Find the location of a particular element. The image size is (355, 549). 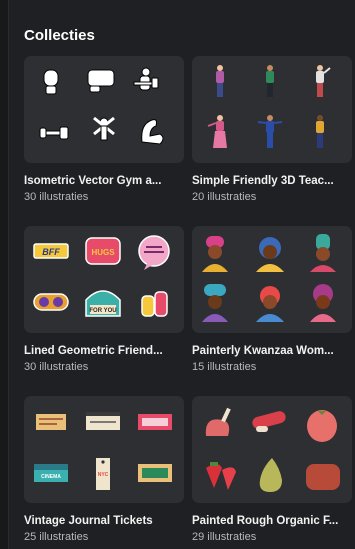

bread-icon is located at coordinates (323, 477).